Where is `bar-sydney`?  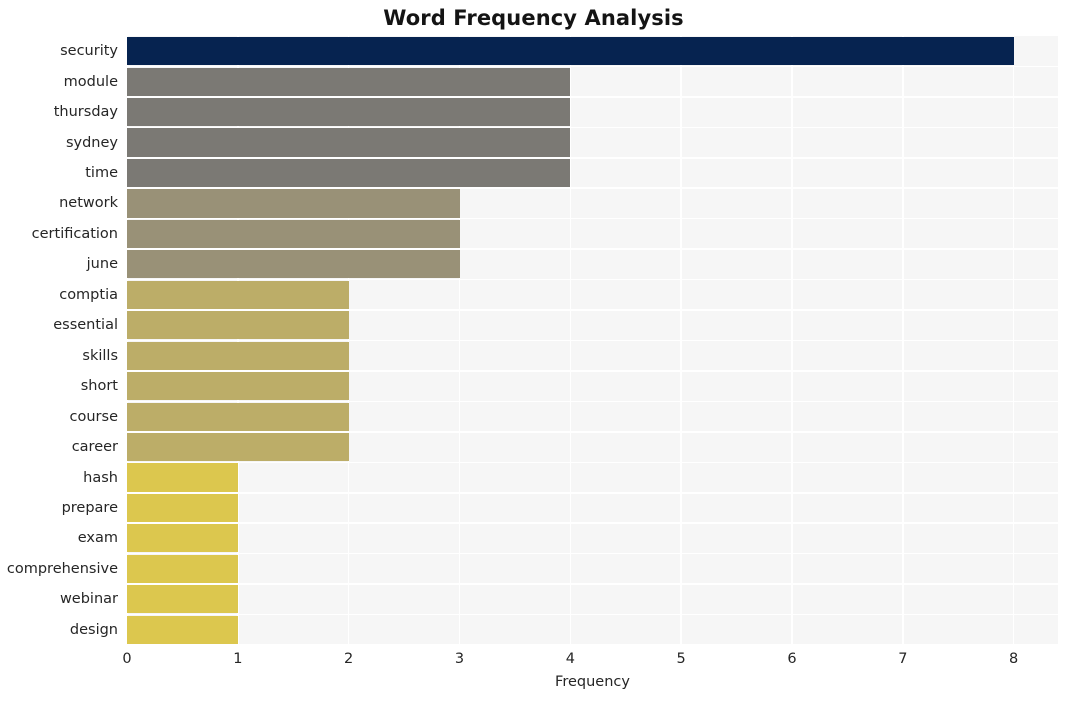
bar-sydney is located at coordinates (349, 142).